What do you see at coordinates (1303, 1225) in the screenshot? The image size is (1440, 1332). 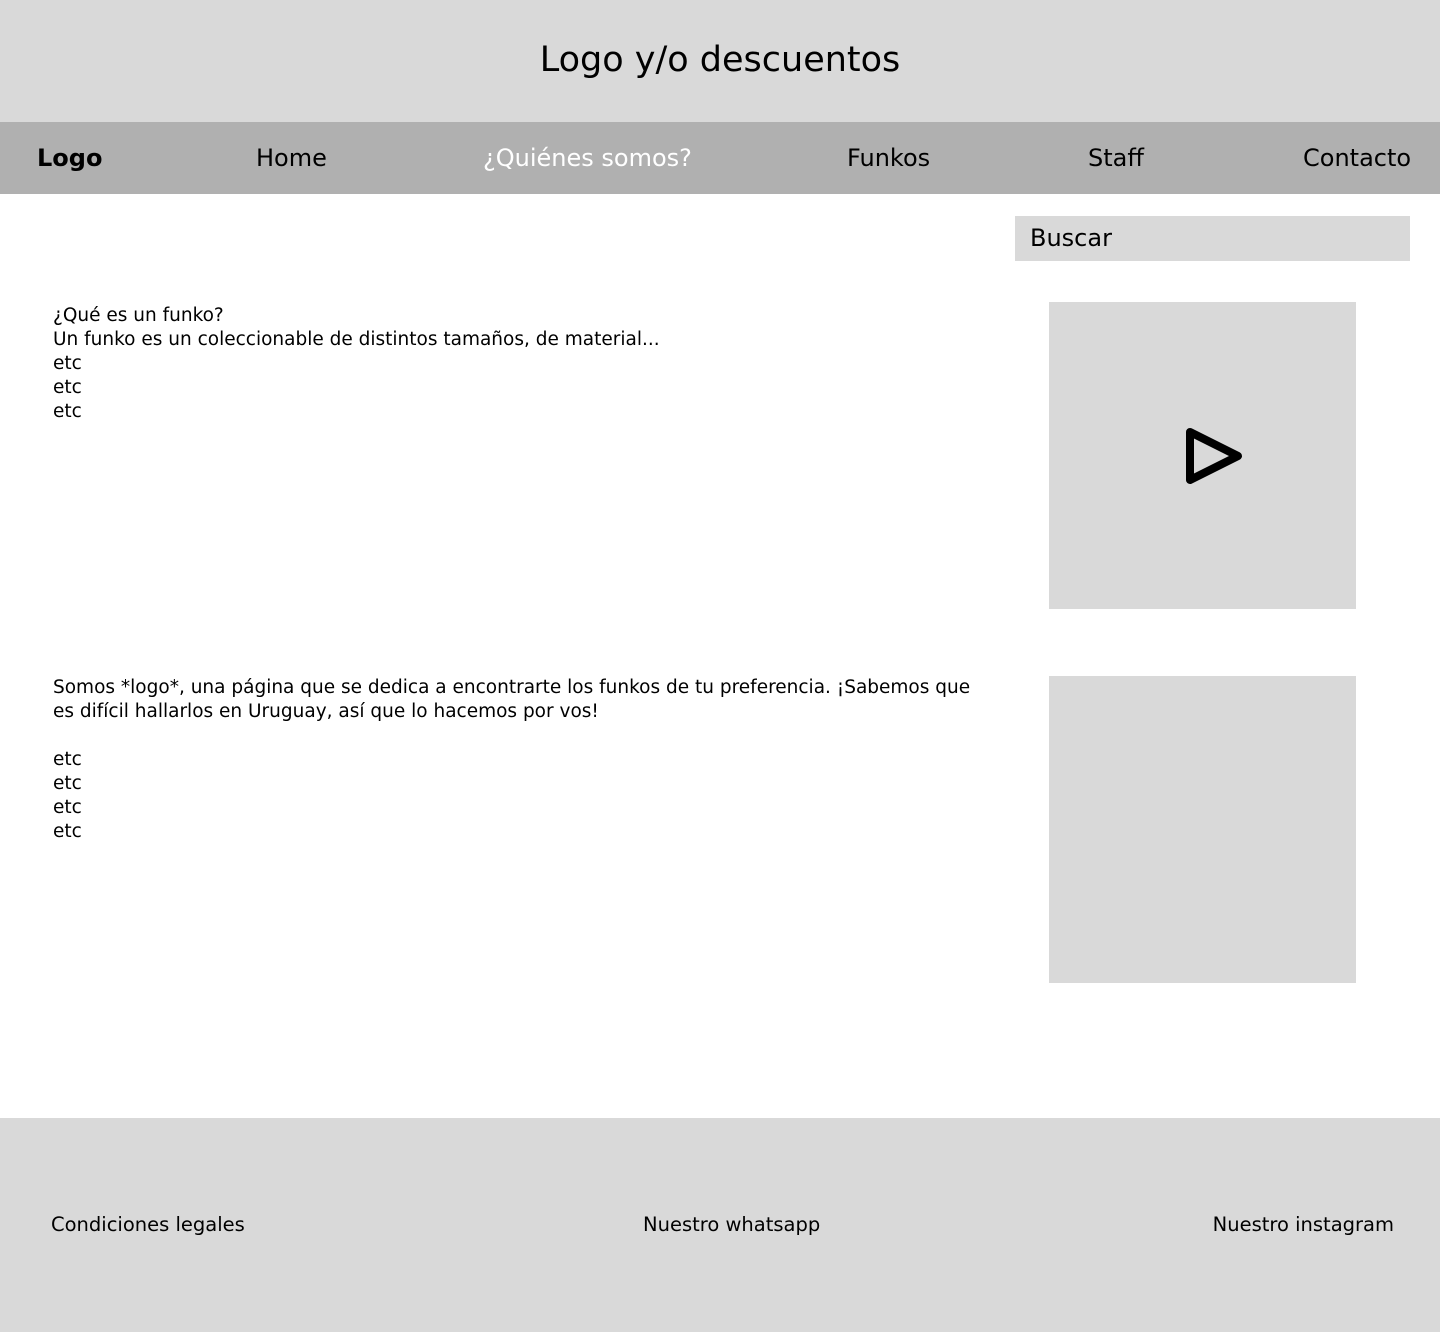 I see `instagram-link: Nuestro instagram` at bounding box center [1303, 1225].